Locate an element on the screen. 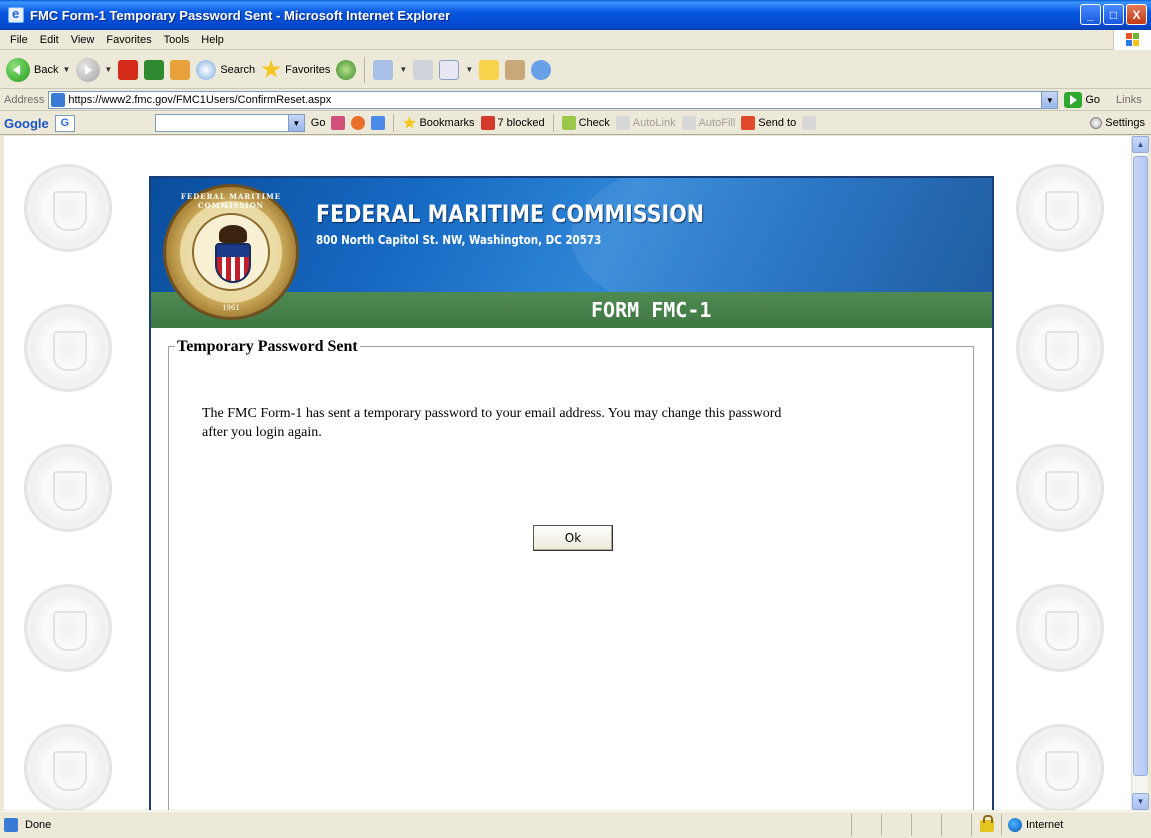  go-button: Go is located at coordinates (1082, 100).